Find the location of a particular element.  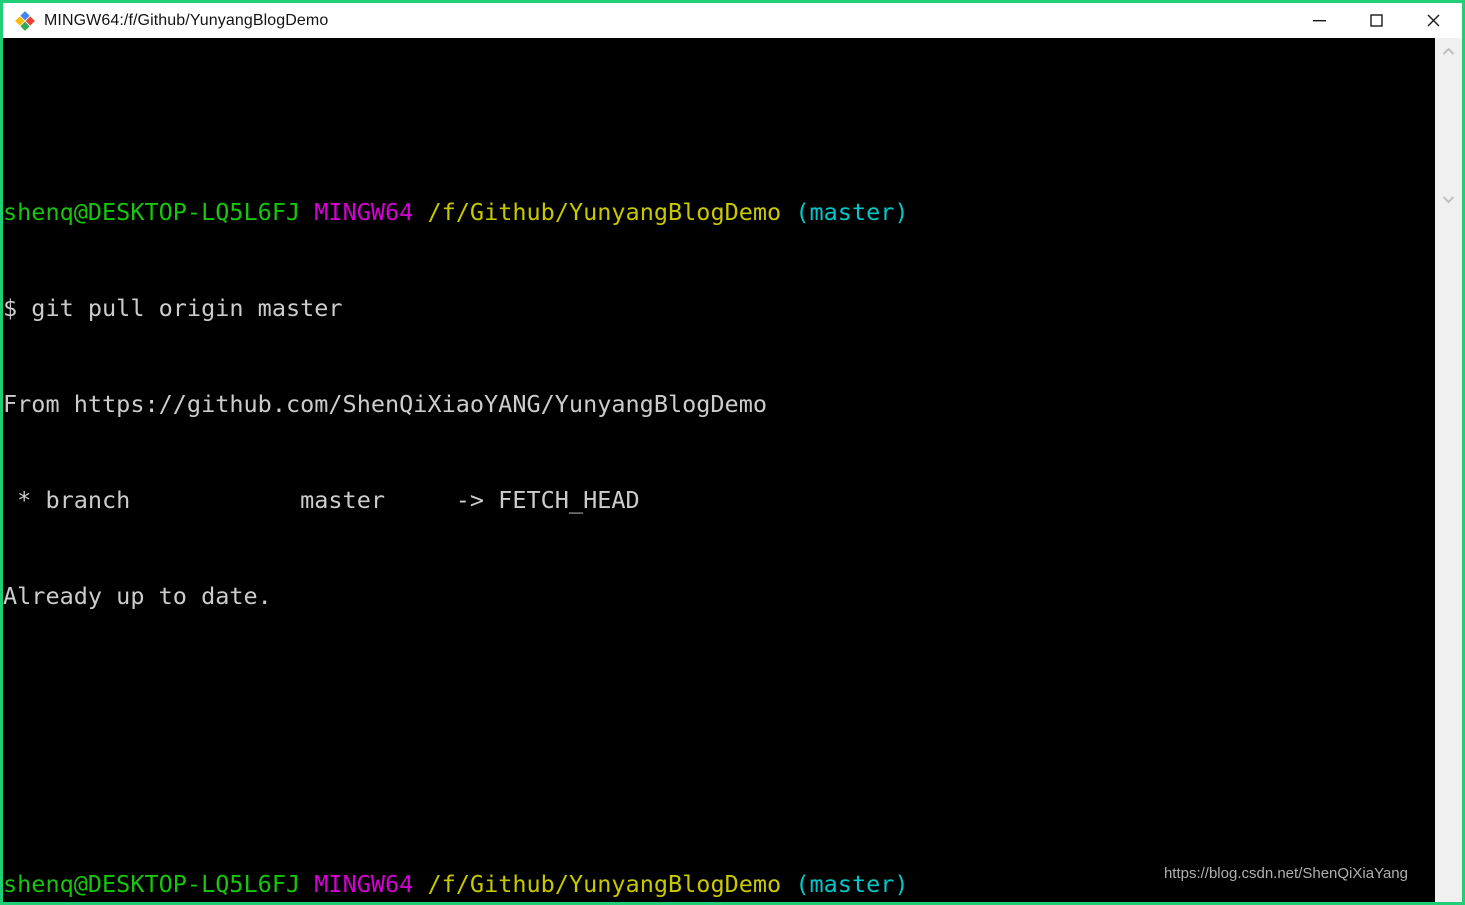

vertical-scrollbar is located at coordinates (1448, 470).